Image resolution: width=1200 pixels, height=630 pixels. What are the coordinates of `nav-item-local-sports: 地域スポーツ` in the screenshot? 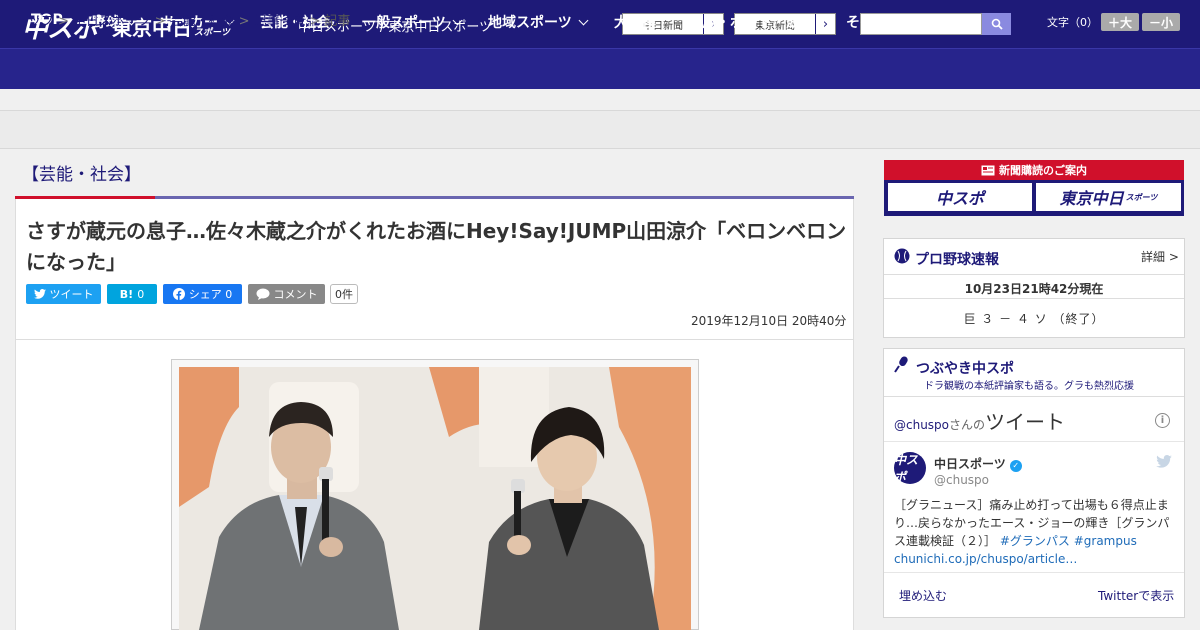 It's located at (538, 22).